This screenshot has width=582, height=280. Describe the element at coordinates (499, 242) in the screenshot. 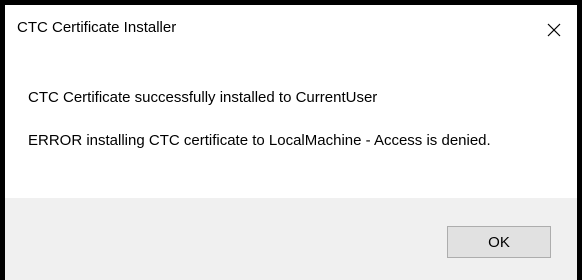

I see `ok-button: OK` at that location.